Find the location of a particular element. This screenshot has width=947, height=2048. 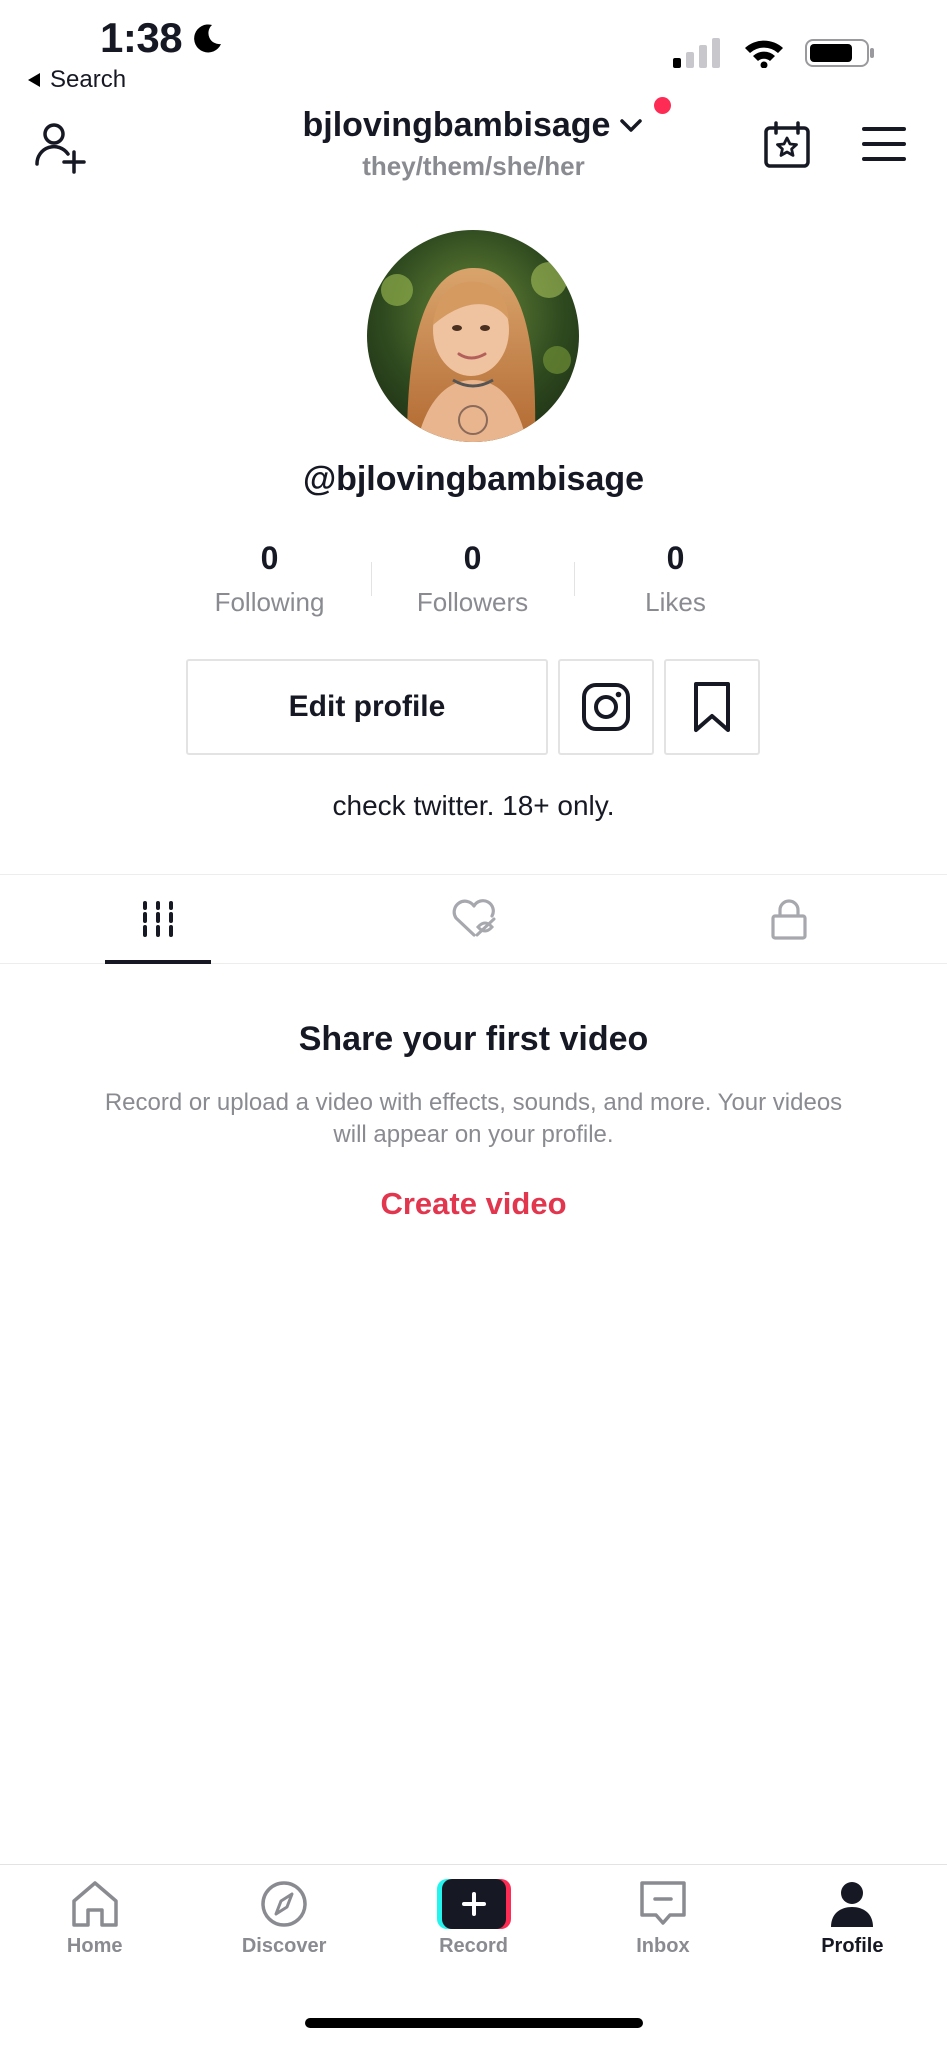

nav-label: Inbox is located at coordinates (663, 1946).